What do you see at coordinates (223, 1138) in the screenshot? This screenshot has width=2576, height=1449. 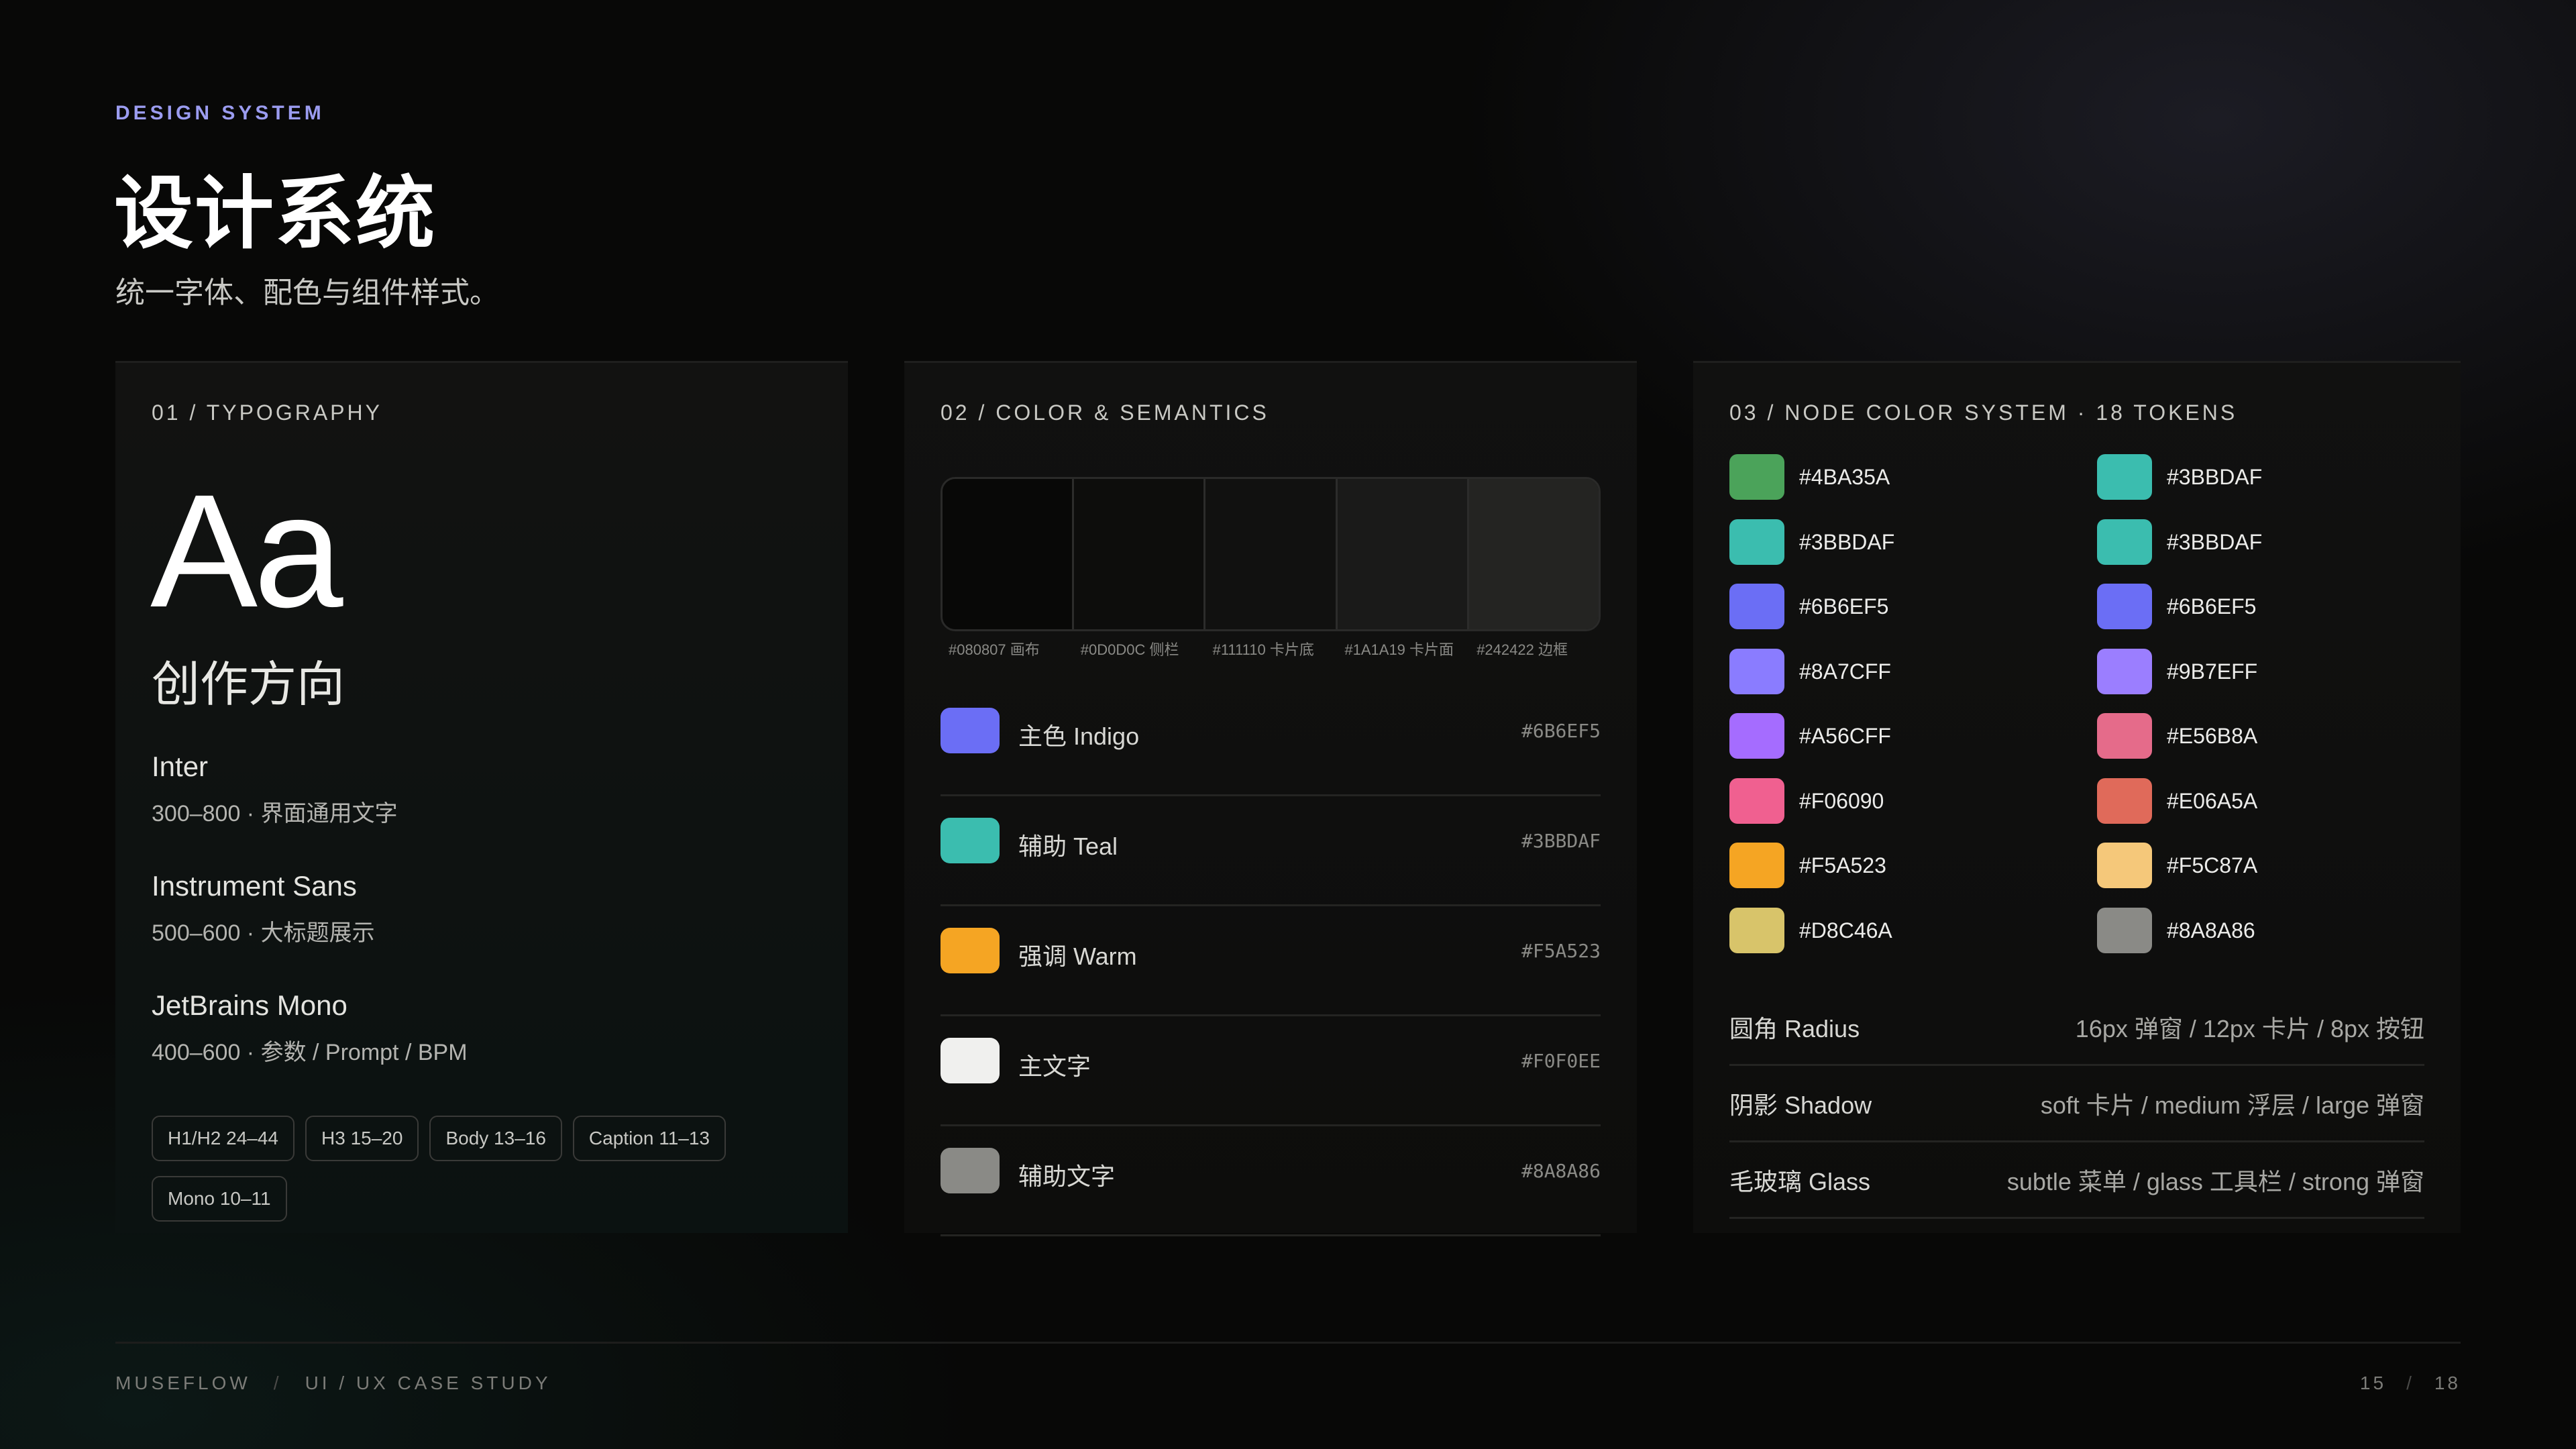 I see `type-scale-chip: H1/H2 24–44` at bounding box center [223, 1138].